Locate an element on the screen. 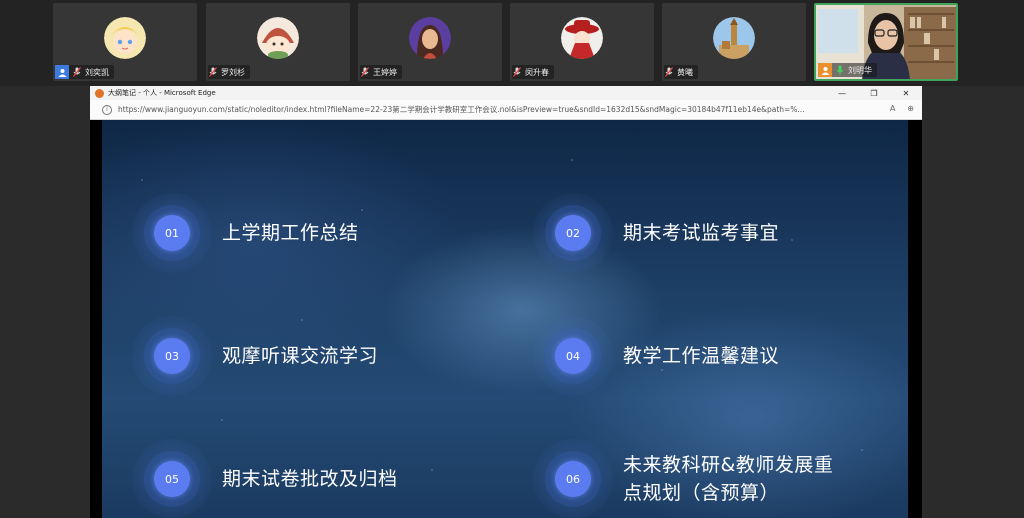 This screenshot has height=518, width=1024. item-number: 06 is located at coordinates (573, 479).